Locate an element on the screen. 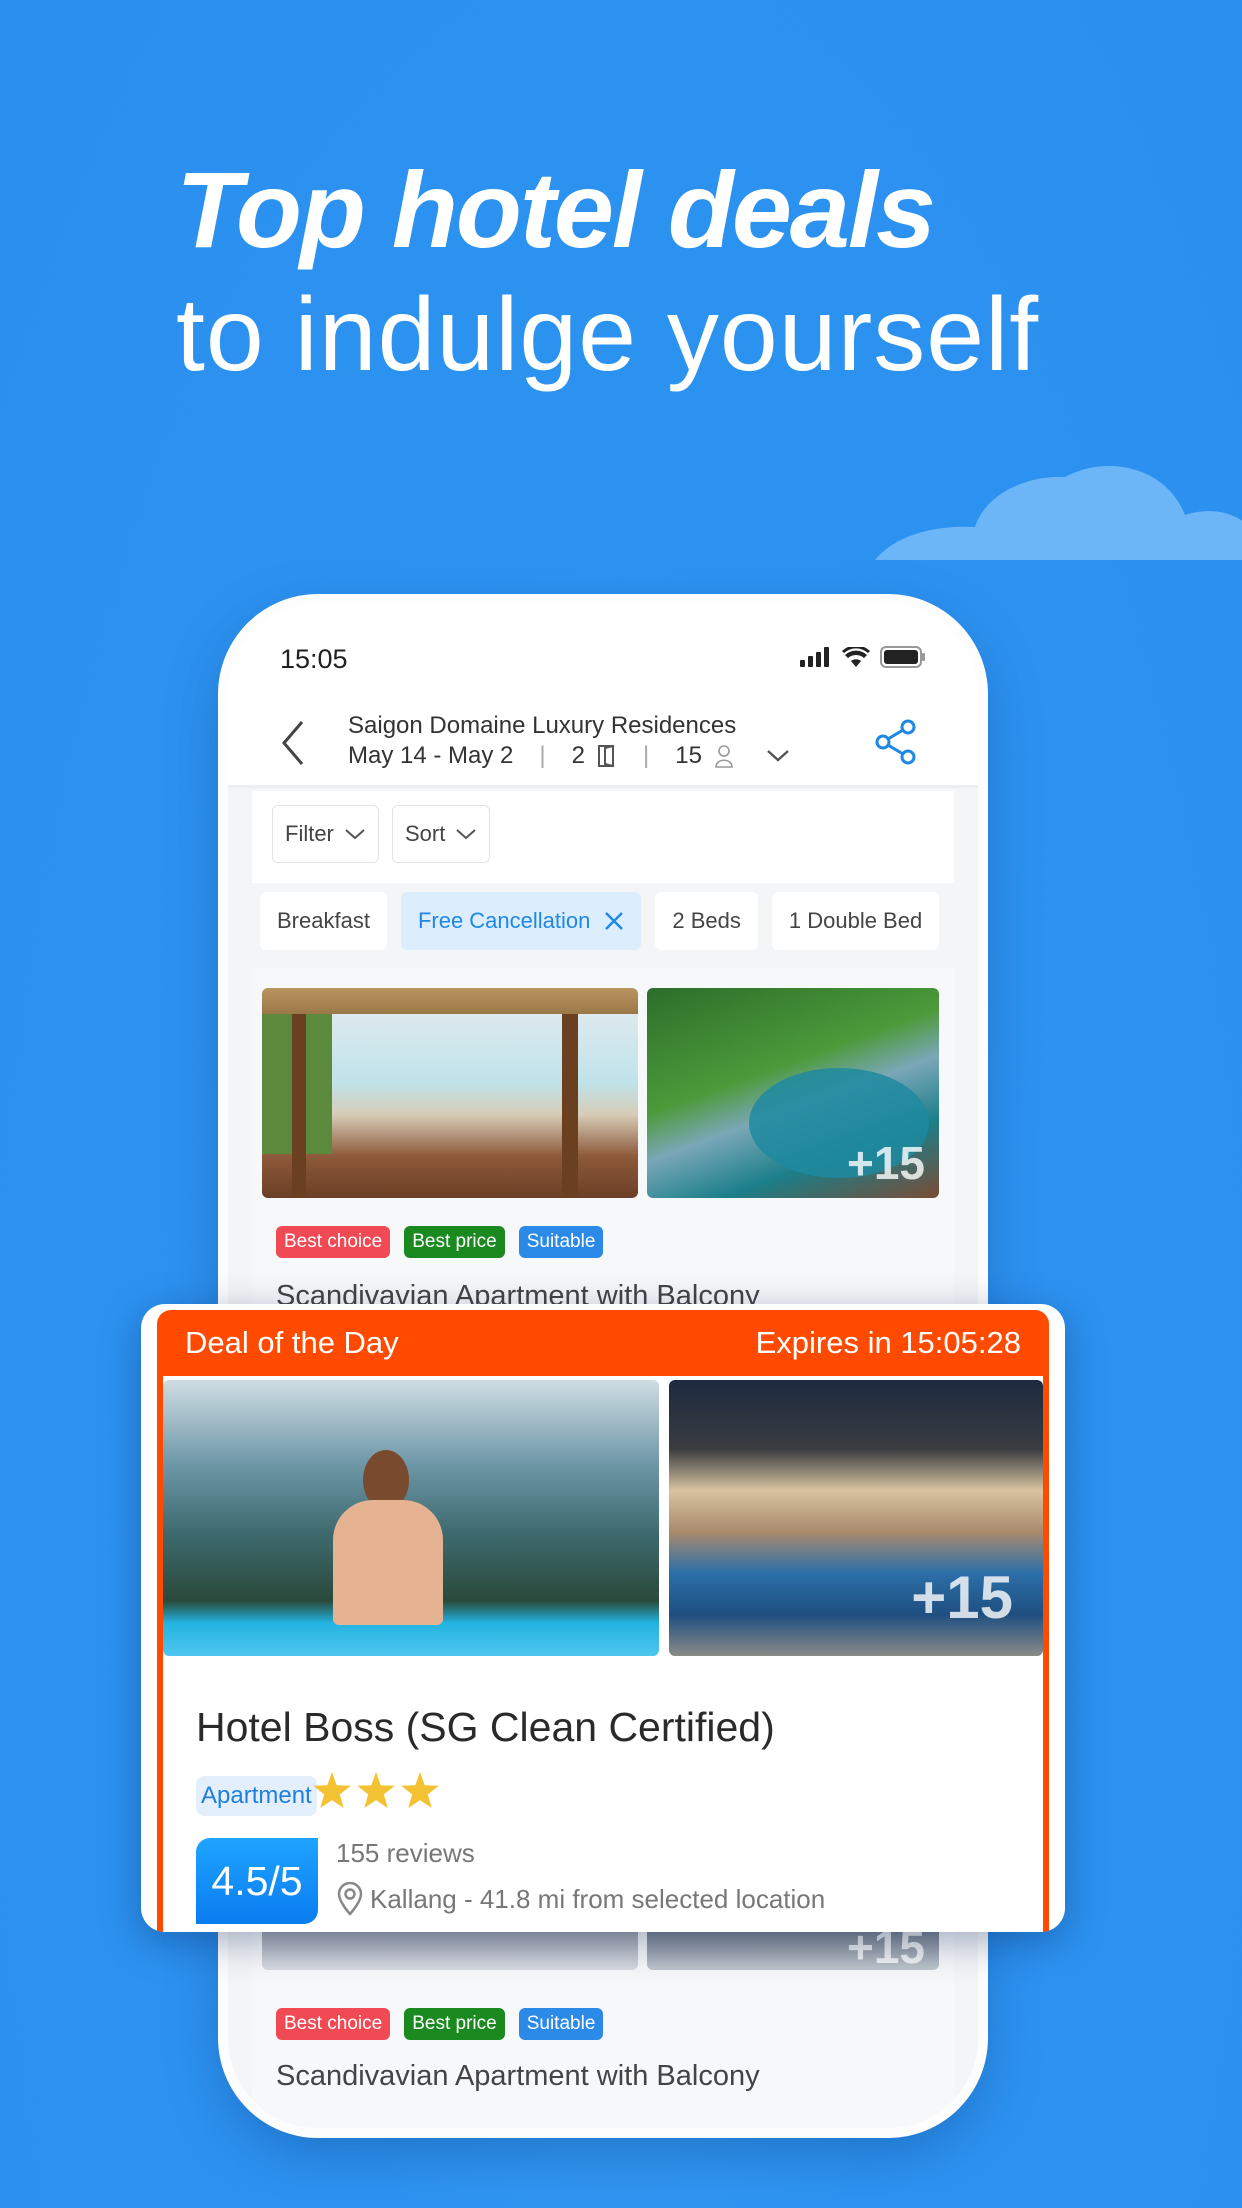 The width and height of the screenshot is (1242, 2208). battery-icon is located at coordinates (902, 657).